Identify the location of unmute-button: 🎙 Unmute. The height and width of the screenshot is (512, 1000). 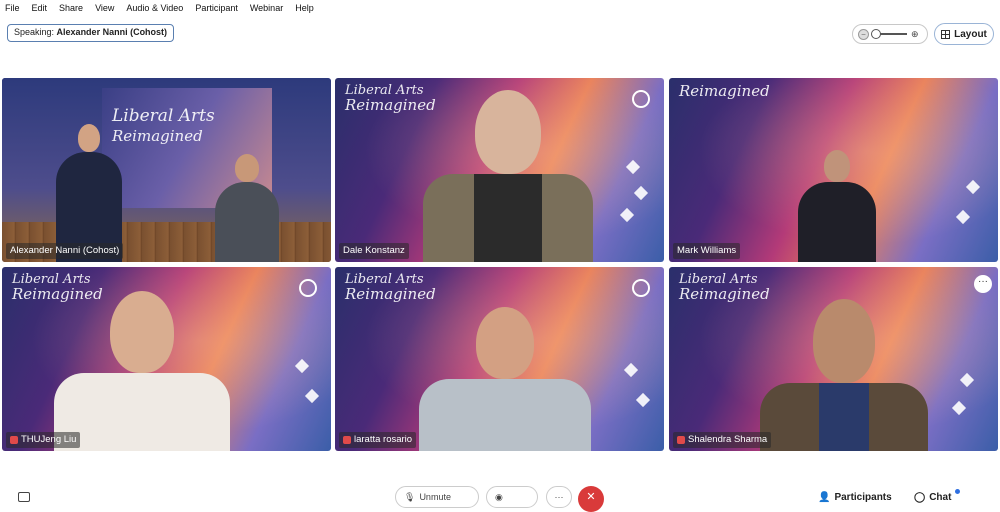
(437, 497).